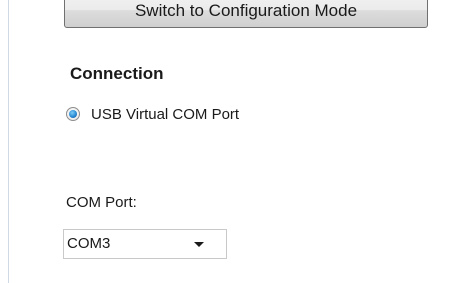 This screenshot has height=283, width=454. Describe the element at coordinates (117, 73) in the screenshot. I see `connection-section-title: Connection` at that location.